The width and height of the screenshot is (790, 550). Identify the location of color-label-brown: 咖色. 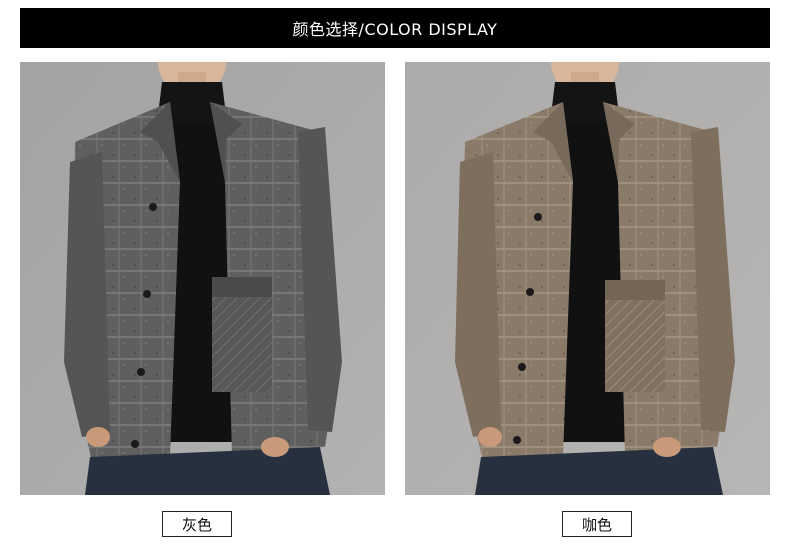
(597, 524).